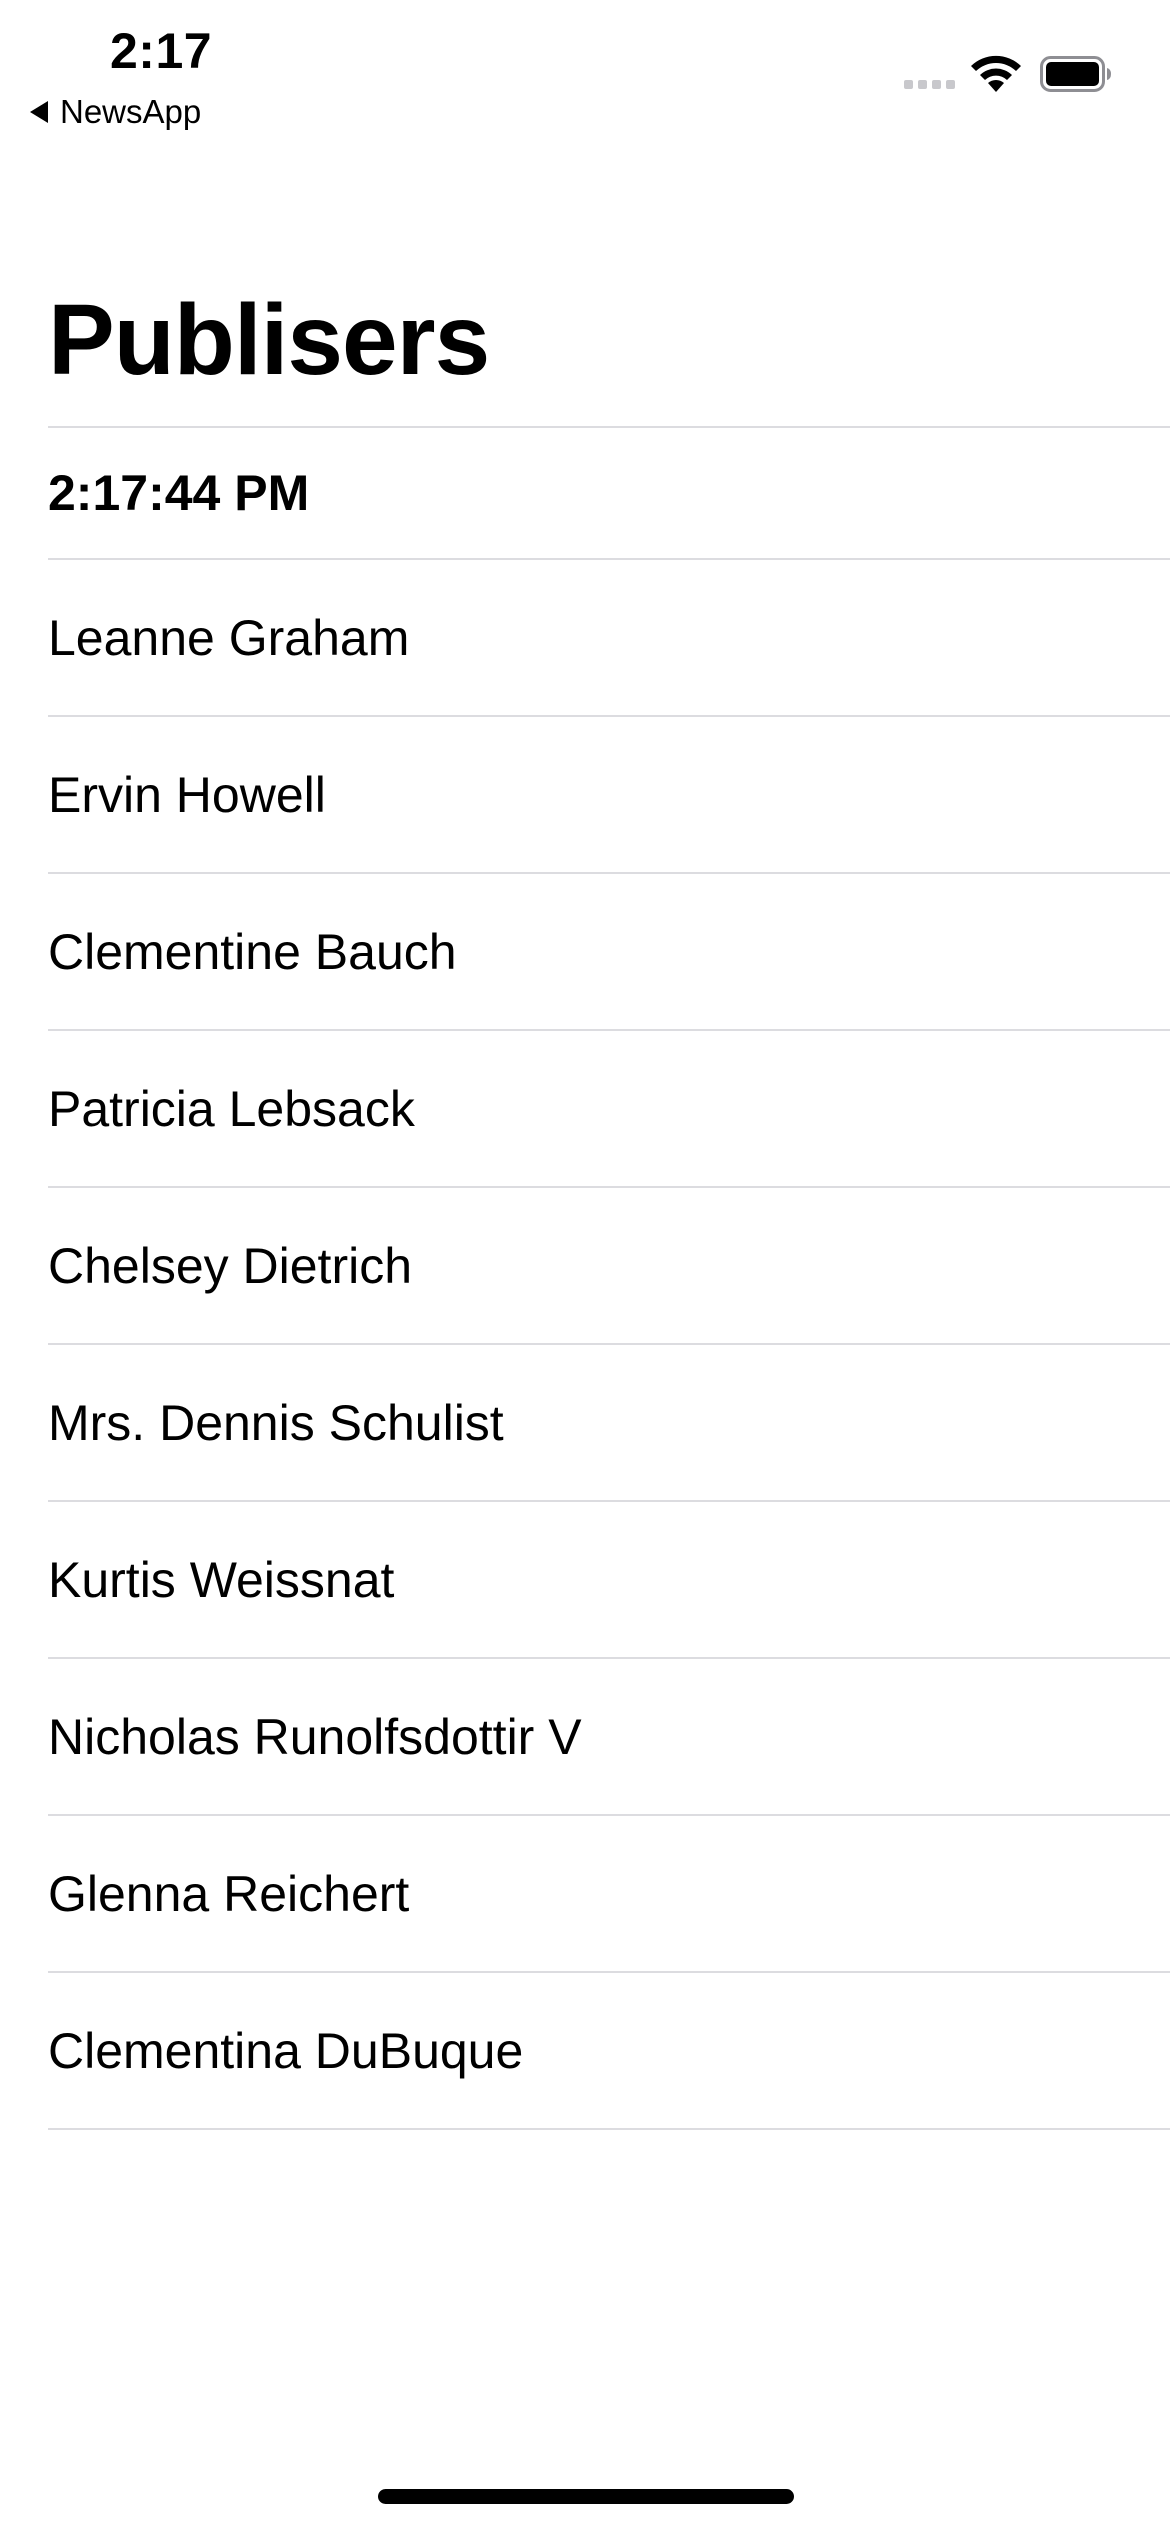 This screenshot has height=2532, width=1170. Describe the element at coordinates (231, 1108) in the screenshot. I see `publisher-name: Patricia Lebsack` at that location.